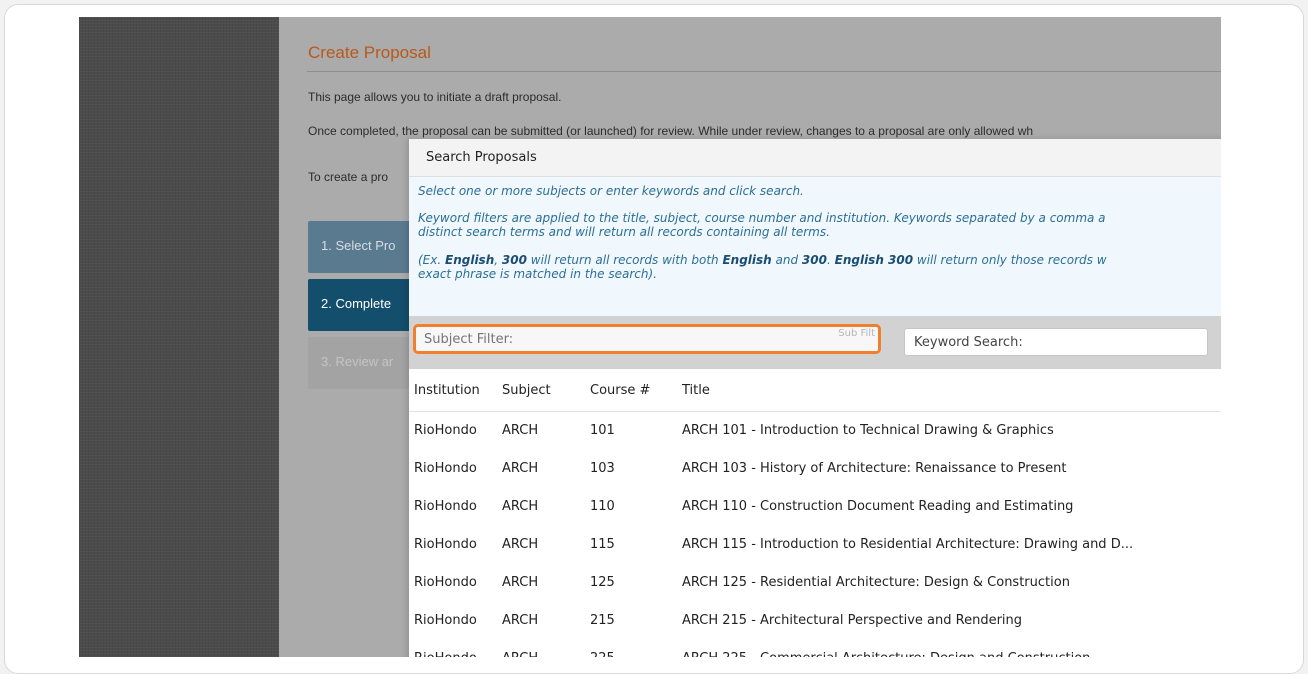  I want to click on create-instructions: To create a pro, so click(348, 177).